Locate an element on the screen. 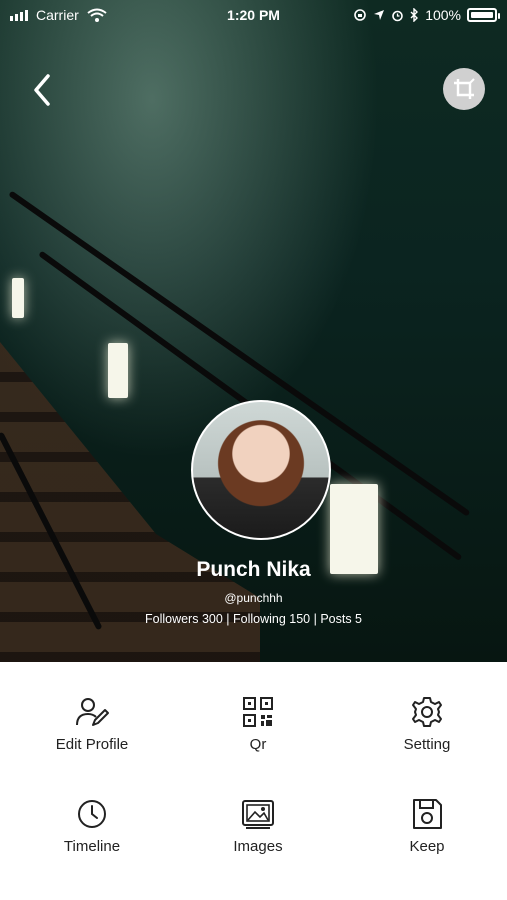  crop-icon is located at coordinates (464, 88).